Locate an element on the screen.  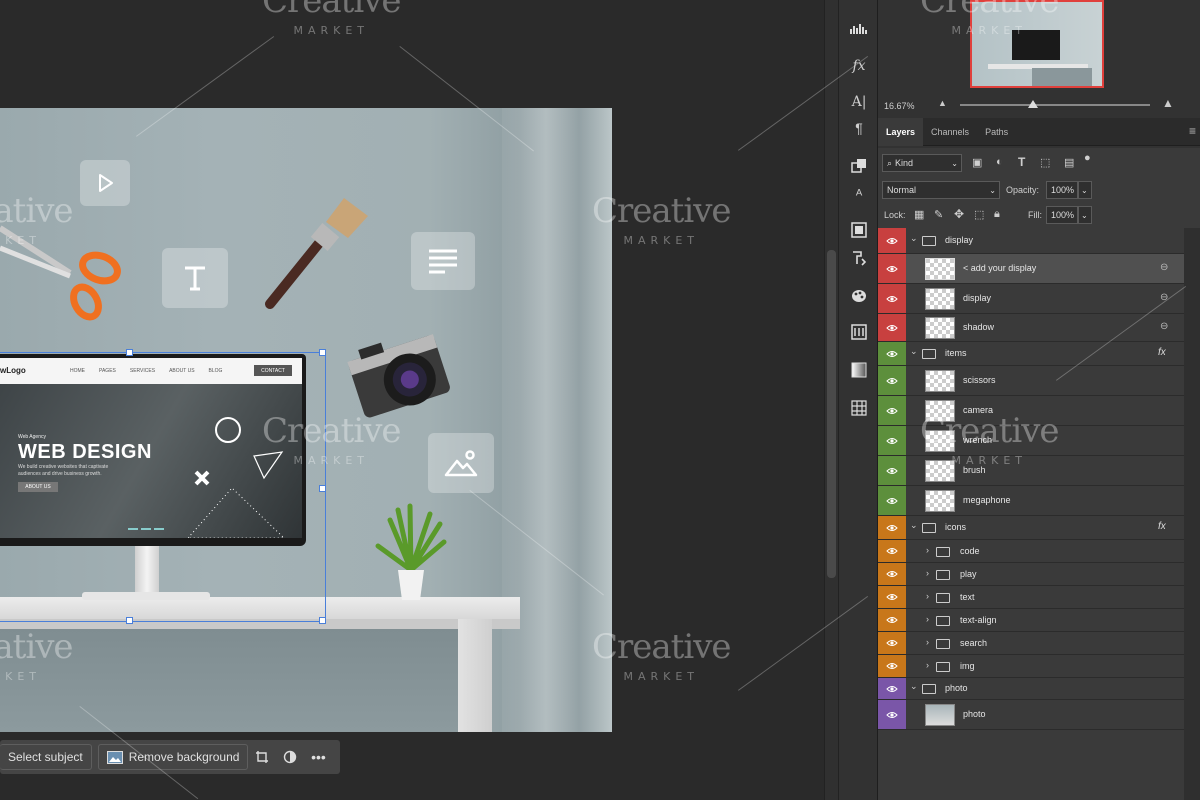
filter-toggle-icon: ● is located at coordinates (1087, 158).